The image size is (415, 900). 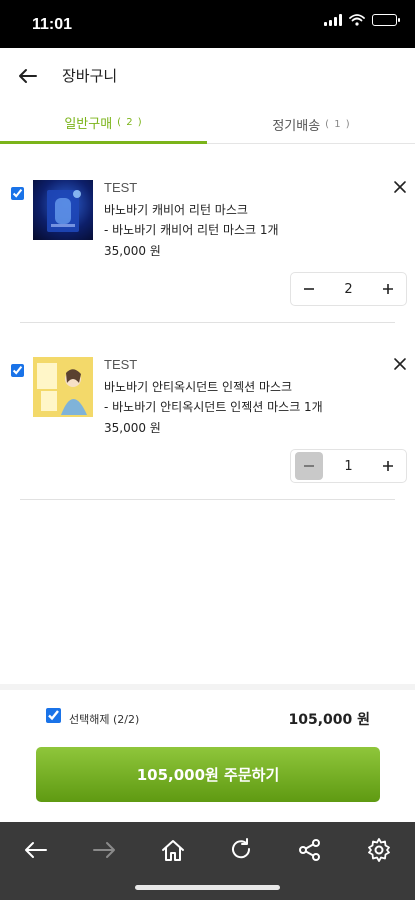 I want to click on cellular-signal-icon, so click(x=333, y=20).